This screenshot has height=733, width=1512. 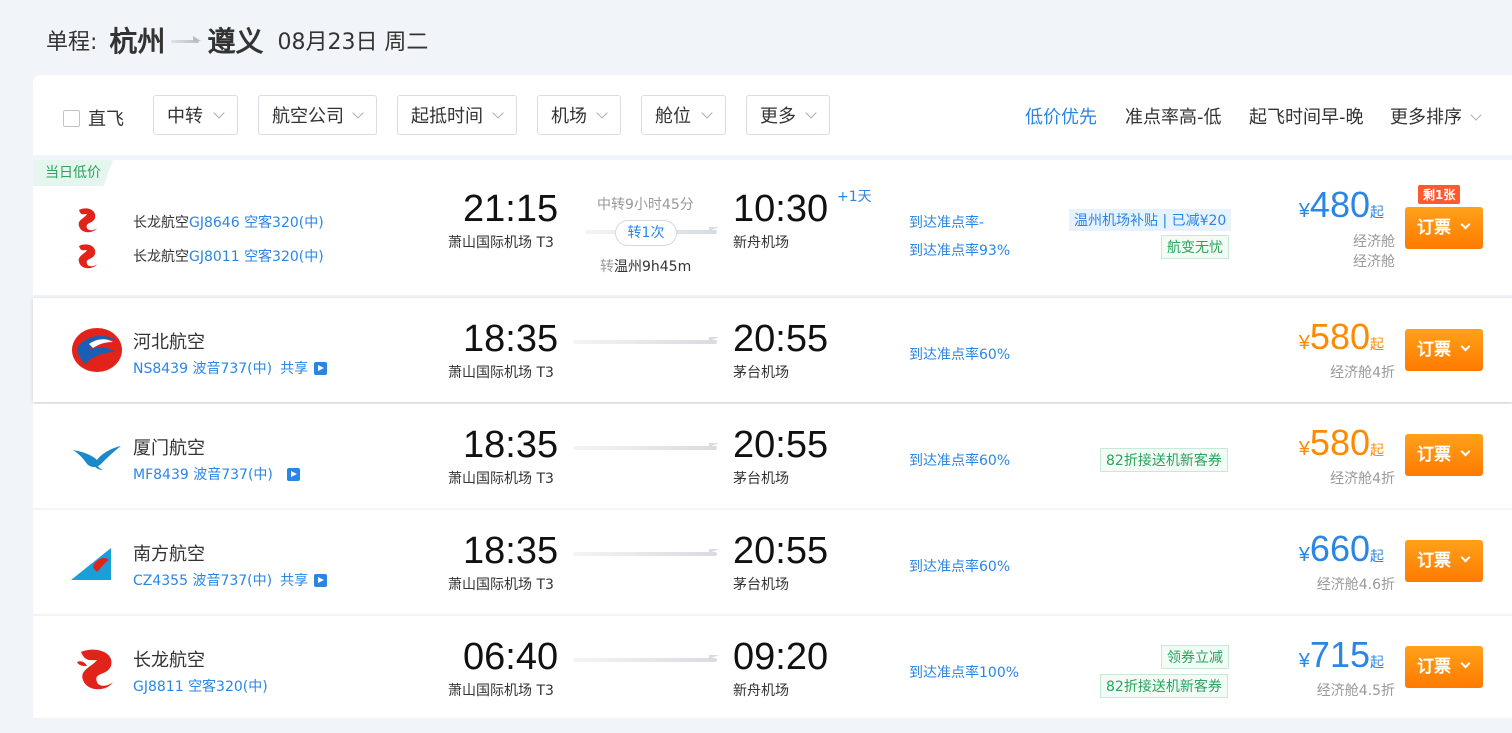 I want to click on airport-filter-dropdown: 机场, so click(x=579, y=115).